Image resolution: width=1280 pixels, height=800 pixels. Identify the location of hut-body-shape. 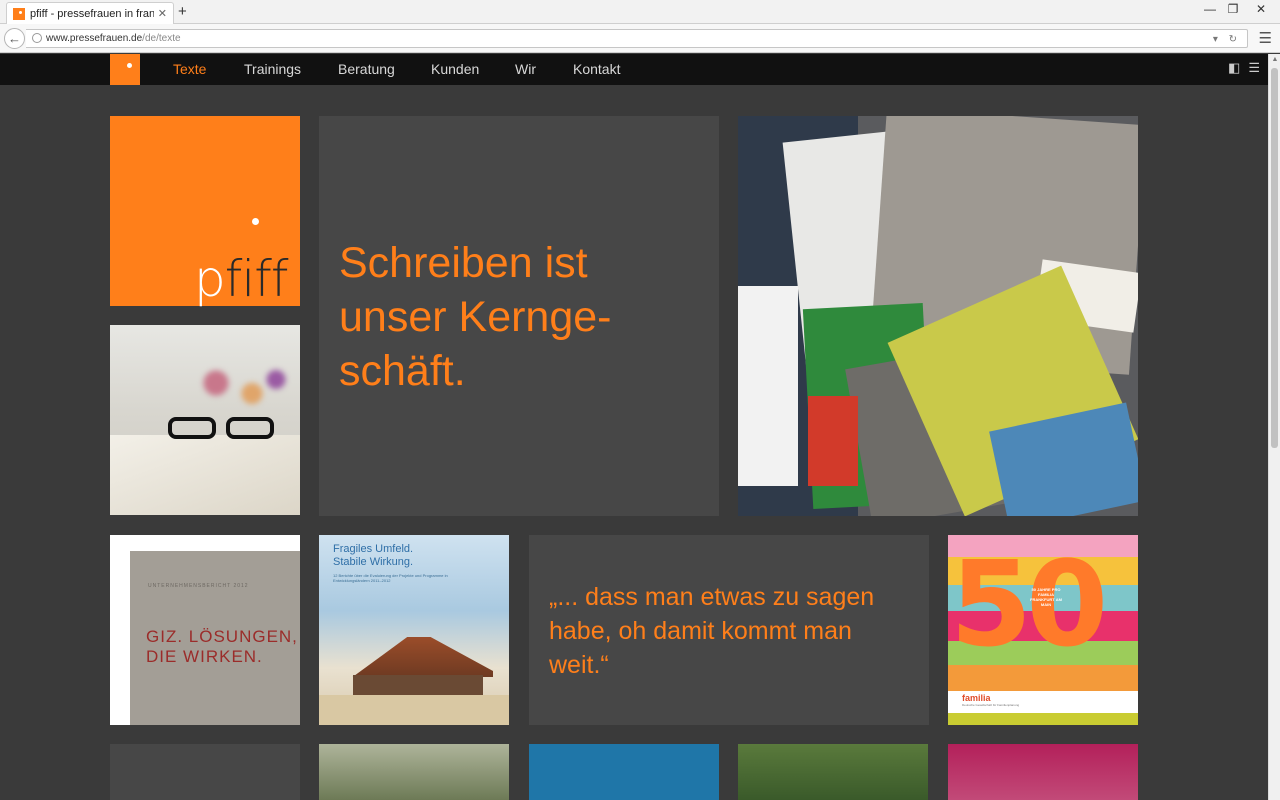
(418, 685).